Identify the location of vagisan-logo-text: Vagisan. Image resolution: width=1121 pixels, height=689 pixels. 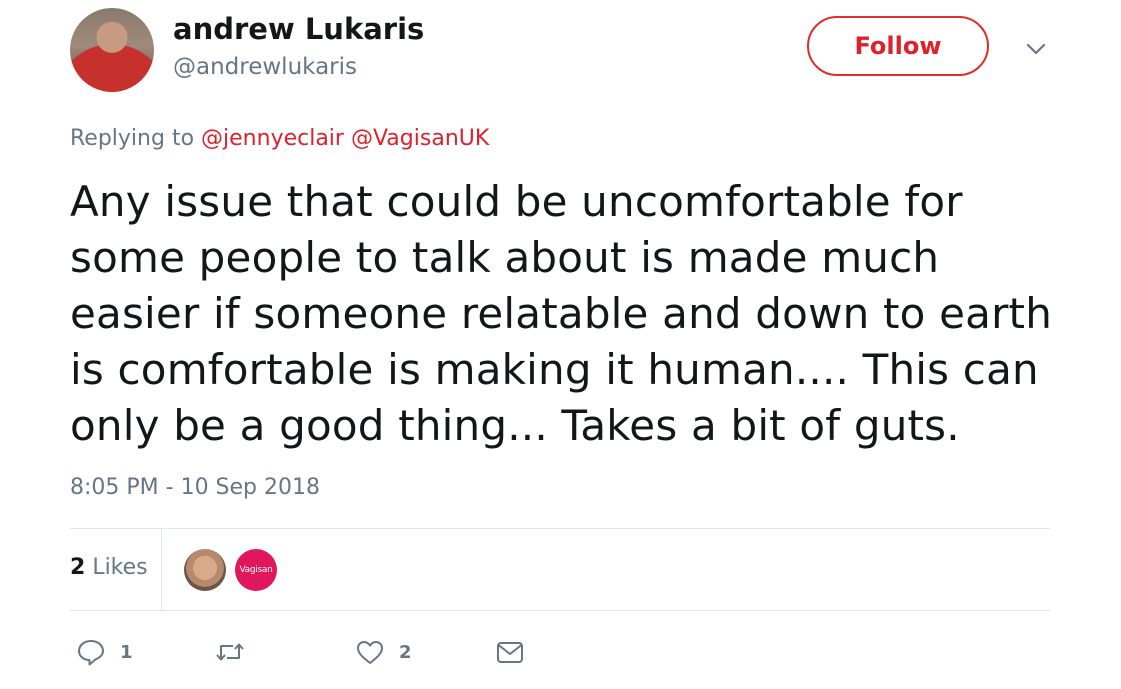
(256, 570).